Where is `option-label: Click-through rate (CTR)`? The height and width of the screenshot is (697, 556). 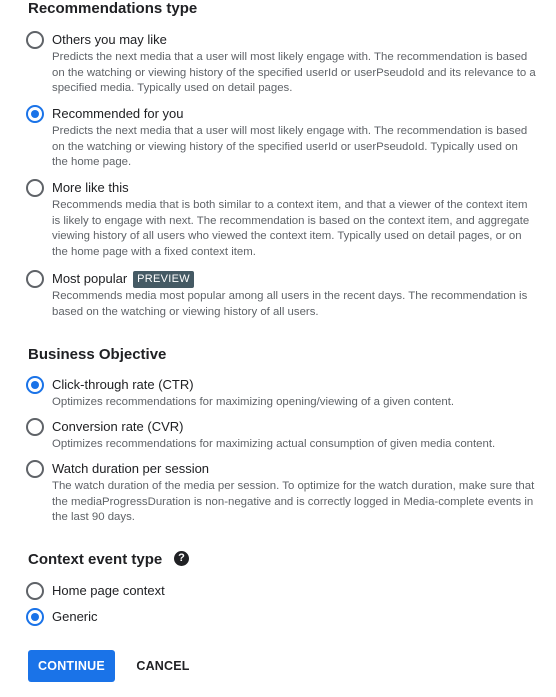
option-label: Click-through rate (CTR) is located at coordinates (123, 384).